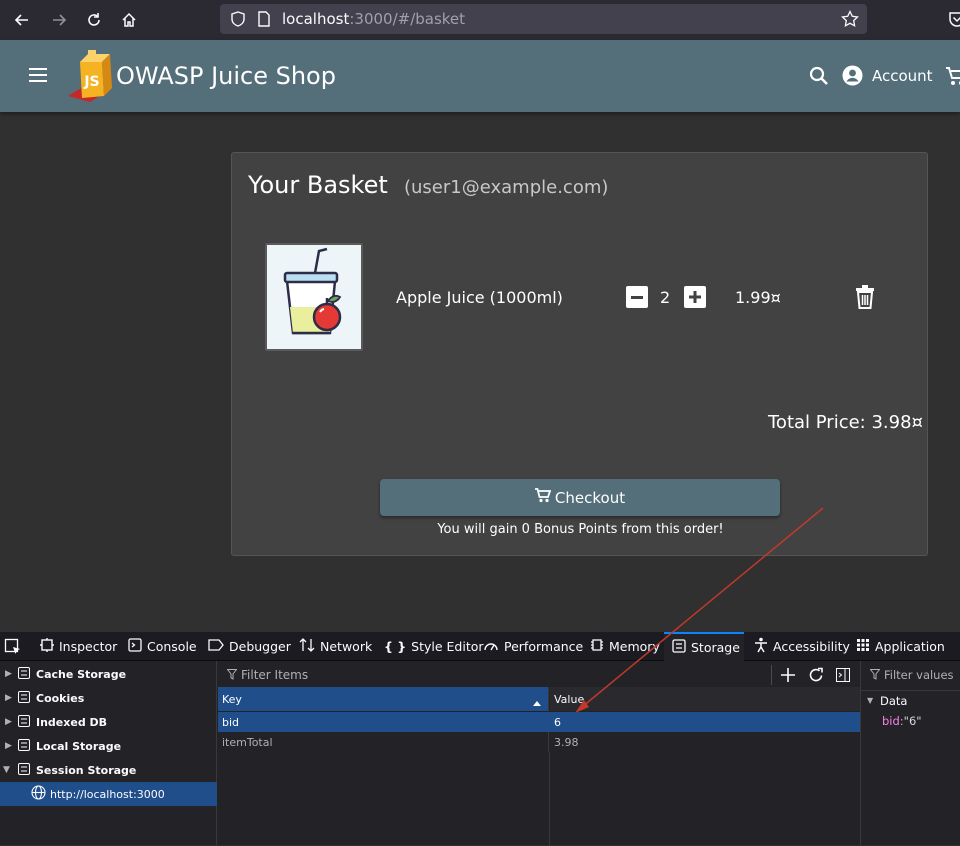  What do you see at coordinates (108, 698) in the screenshot?
I see `tree-item-cookies: ▶ Cookies` at bounding box center [108, 698].